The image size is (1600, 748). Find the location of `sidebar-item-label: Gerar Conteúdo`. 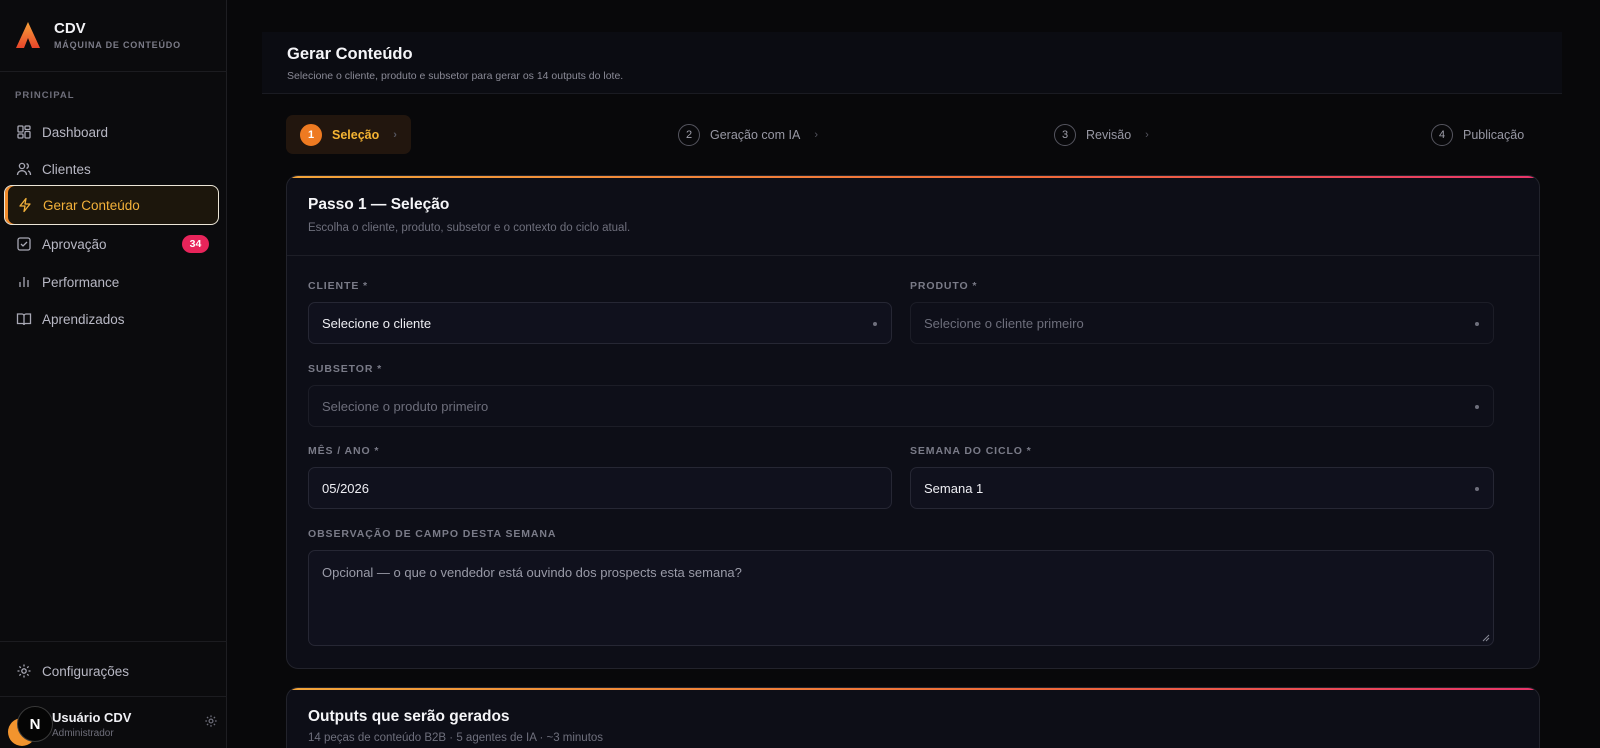

sidebar-item-label: Gerar Conteúdo is located at coordinates (91, 205).